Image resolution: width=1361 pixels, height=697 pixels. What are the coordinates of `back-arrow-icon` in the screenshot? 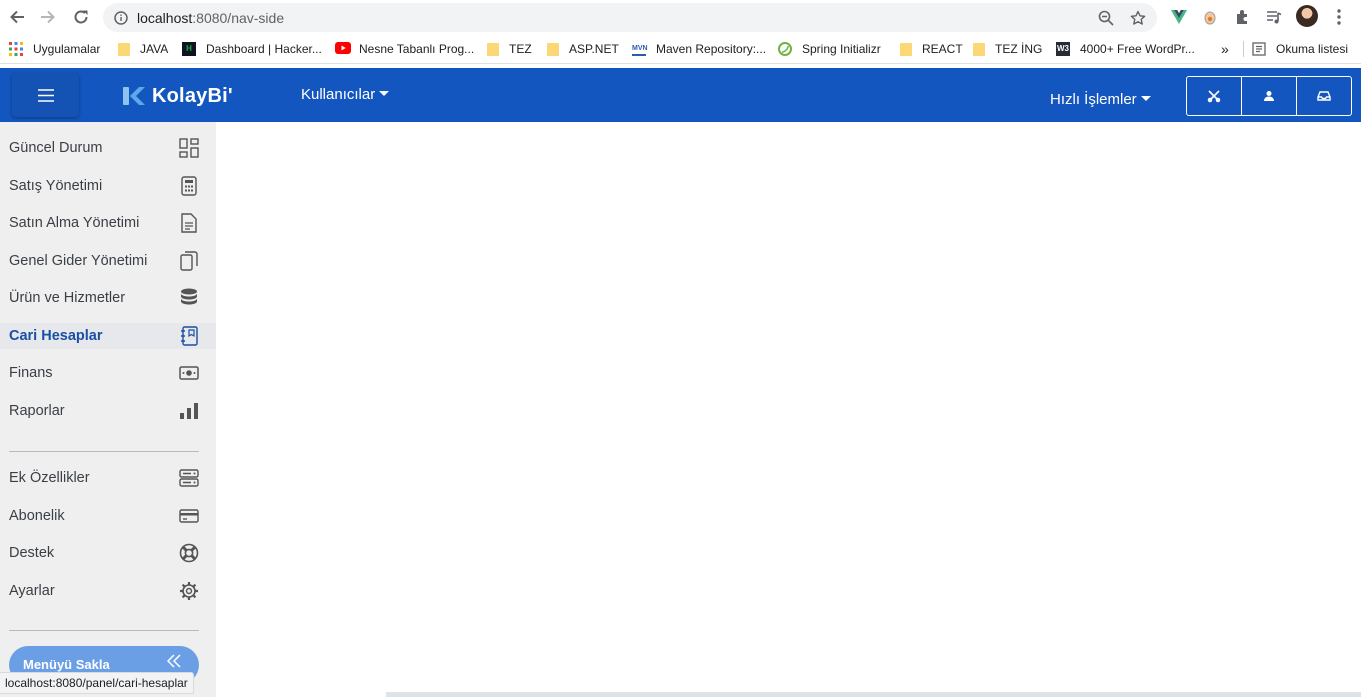 It's located at (17, 17).